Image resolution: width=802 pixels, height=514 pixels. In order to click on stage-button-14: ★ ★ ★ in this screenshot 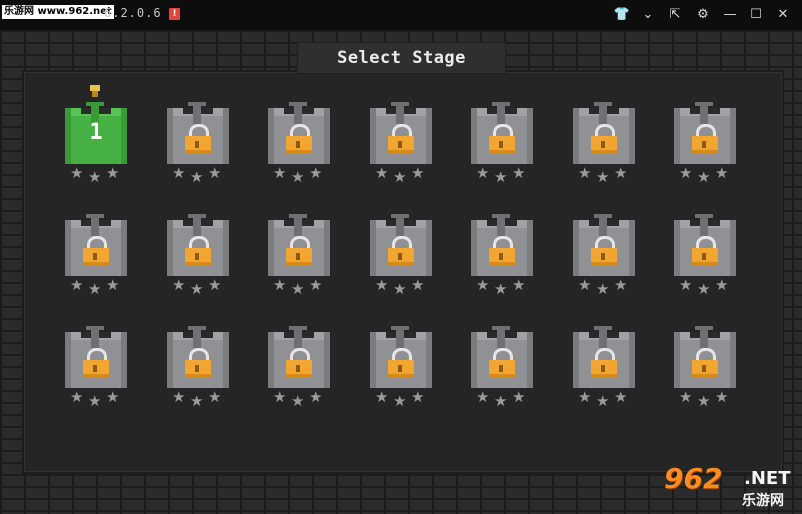, I will do `click(705, 256)`.